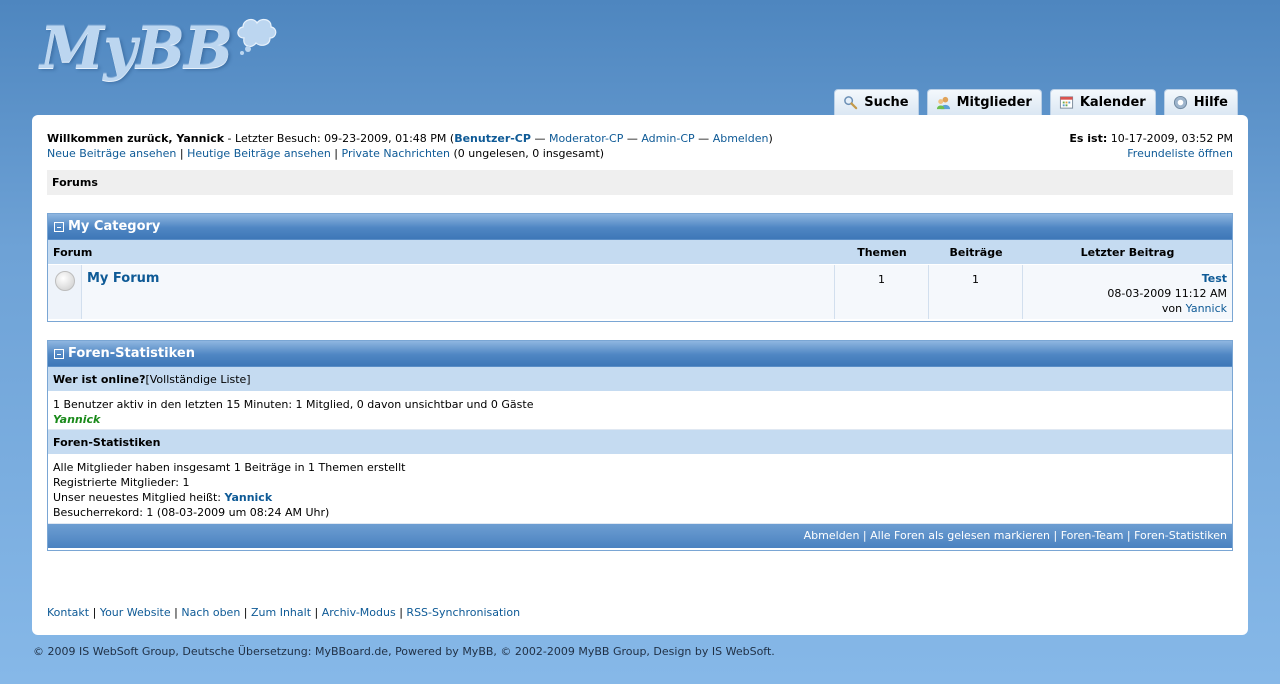 The height and width of the screenshot is (684, 1280). I want to click on tab-search: Suche, so click(876, 102).